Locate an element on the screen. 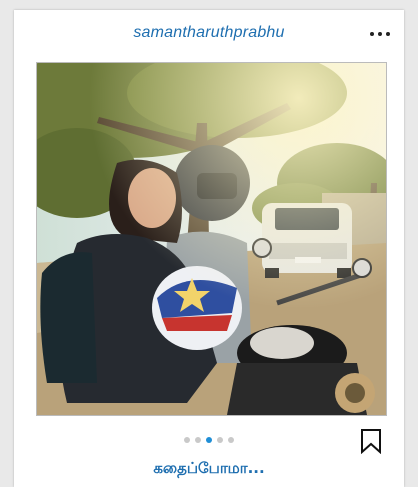 The image size is (418, 487). carousel-pager is located at coordinates (209, 440).